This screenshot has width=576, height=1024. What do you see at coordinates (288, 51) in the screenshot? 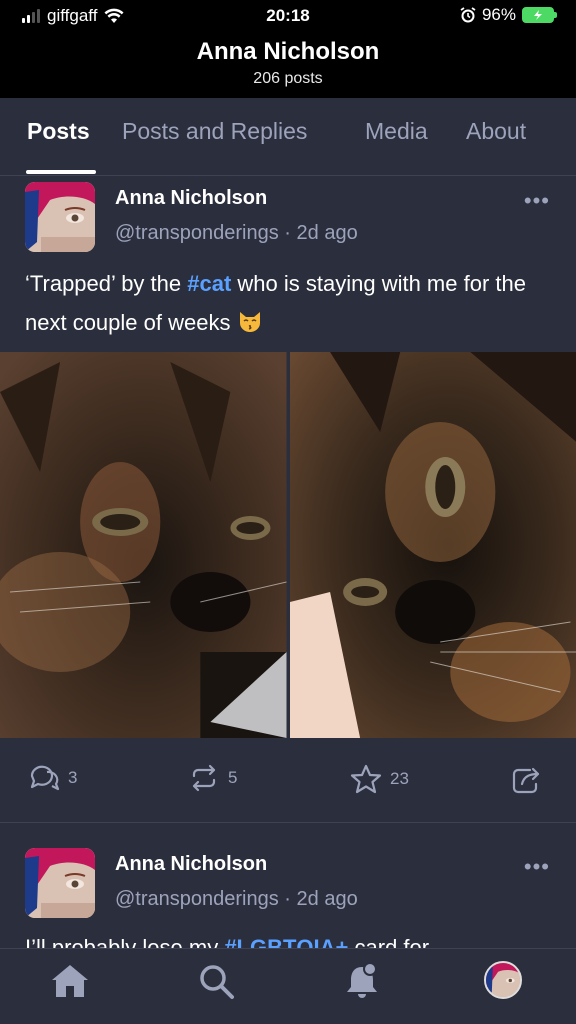
I see `profile-name: Anna Nicholson` at bounding box center [288, 51].